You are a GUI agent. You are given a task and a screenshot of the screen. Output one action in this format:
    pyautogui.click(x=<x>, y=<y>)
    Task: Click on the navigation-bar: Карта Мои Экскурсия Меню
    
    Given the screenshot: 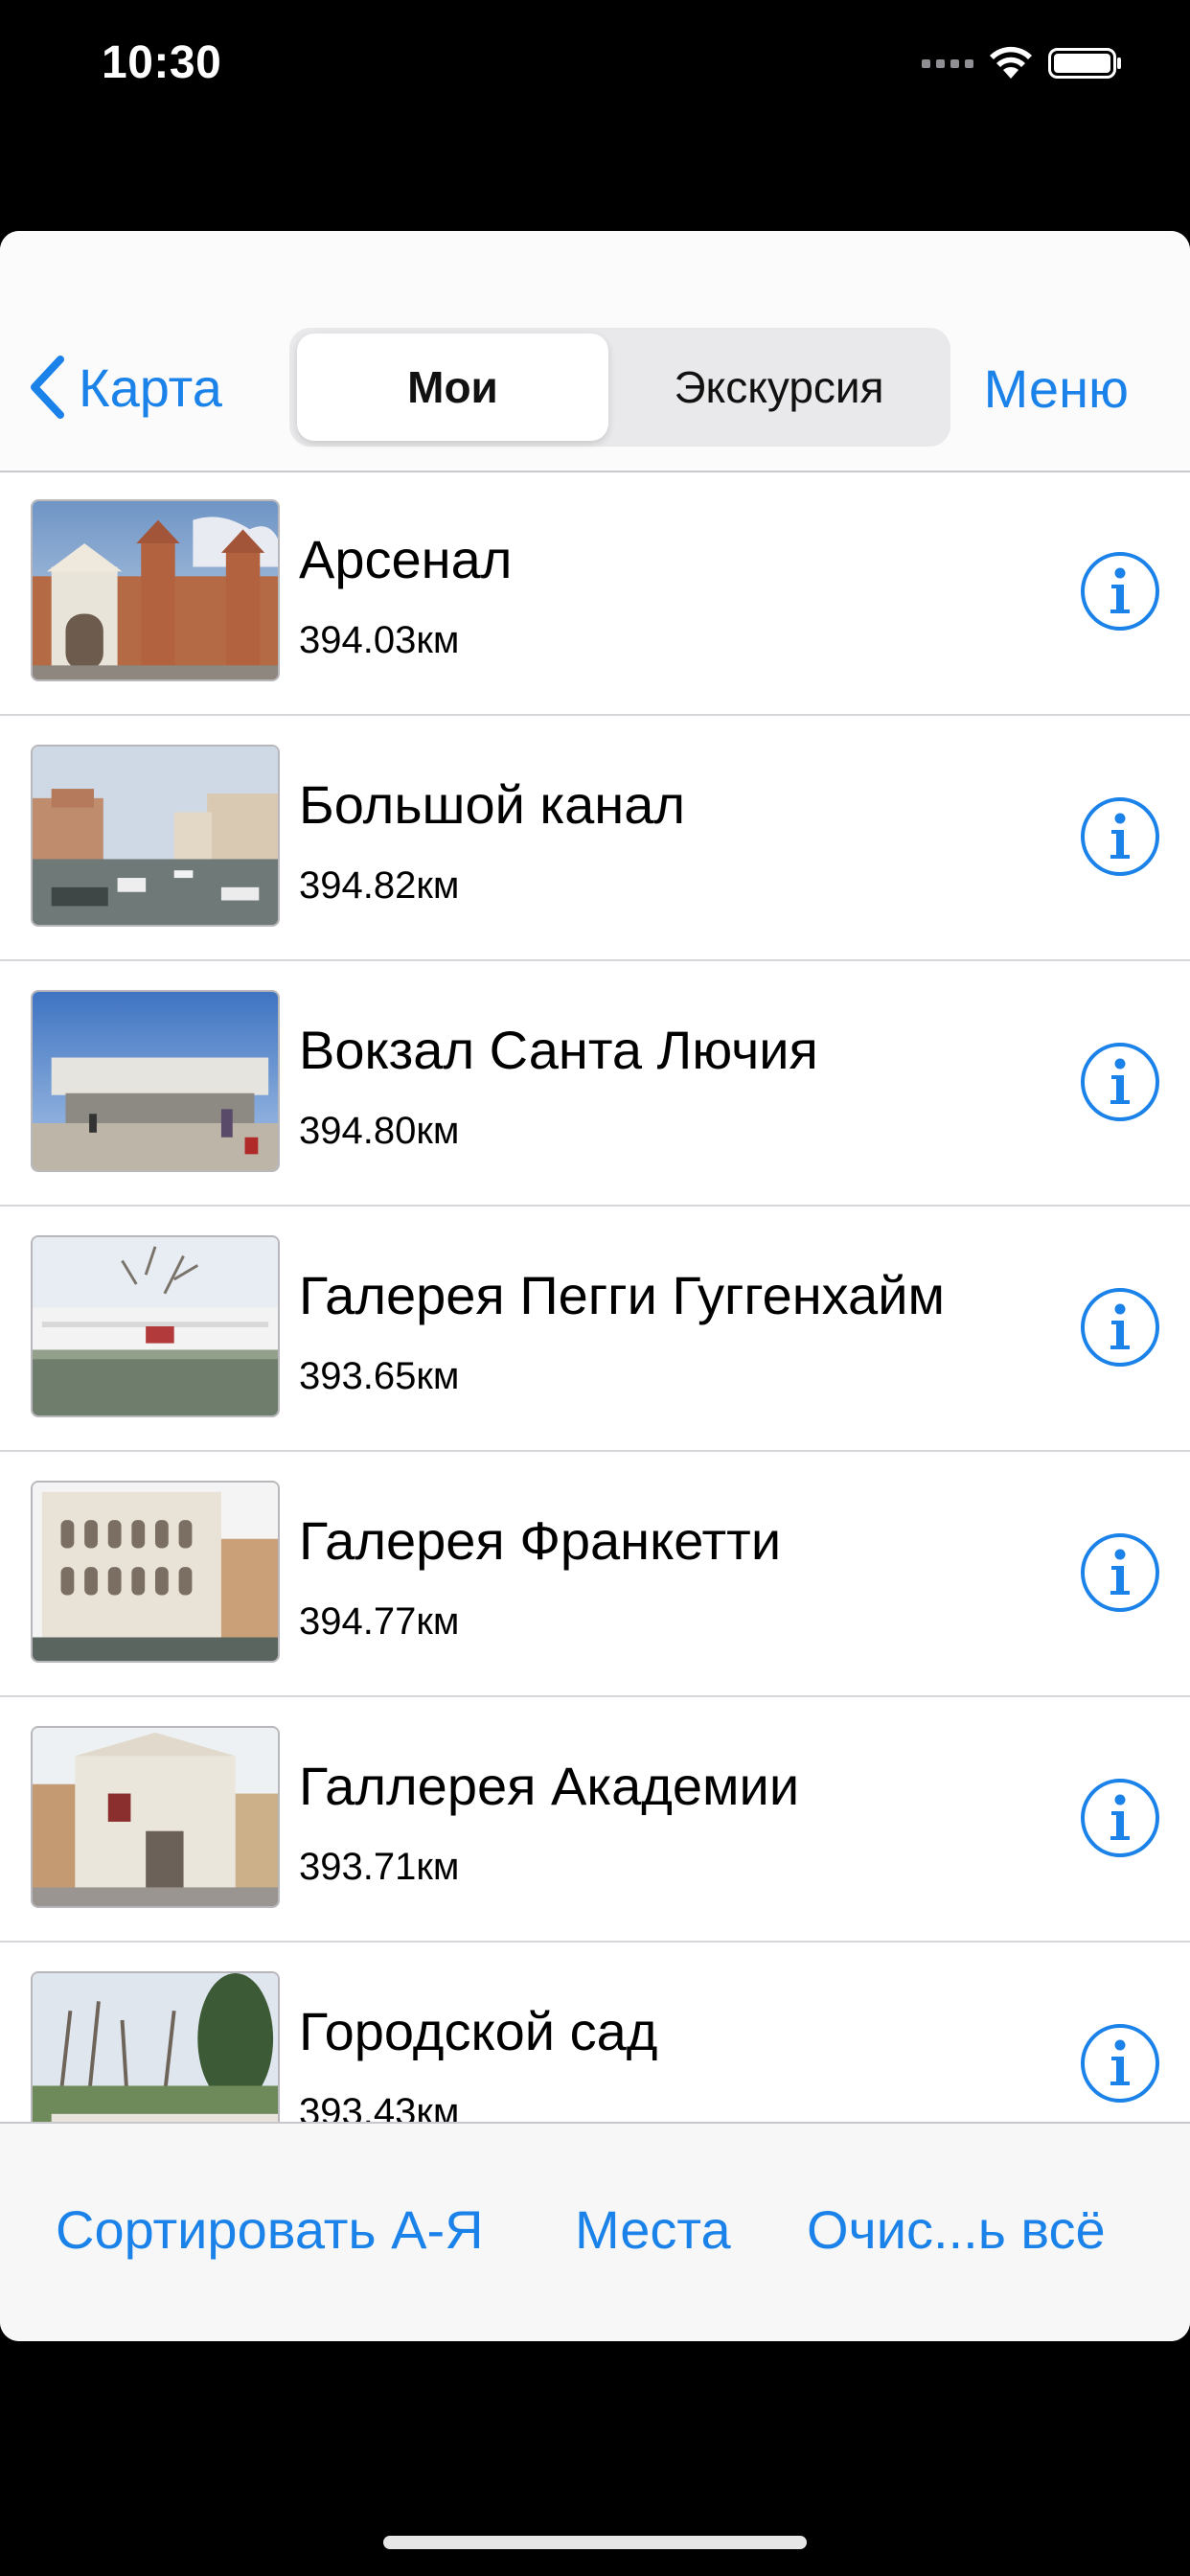 What is the action you would take?
    pyautogui.click(x=595, y=351)
    